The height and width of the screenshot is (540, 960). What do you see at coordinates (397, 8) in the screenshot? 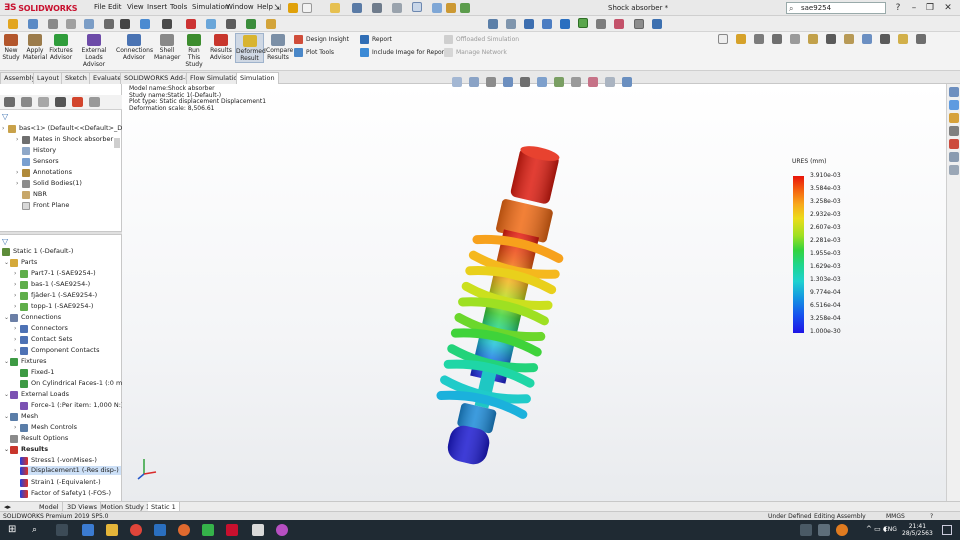
I see `undo-icon` at bounding box center [397, 8].